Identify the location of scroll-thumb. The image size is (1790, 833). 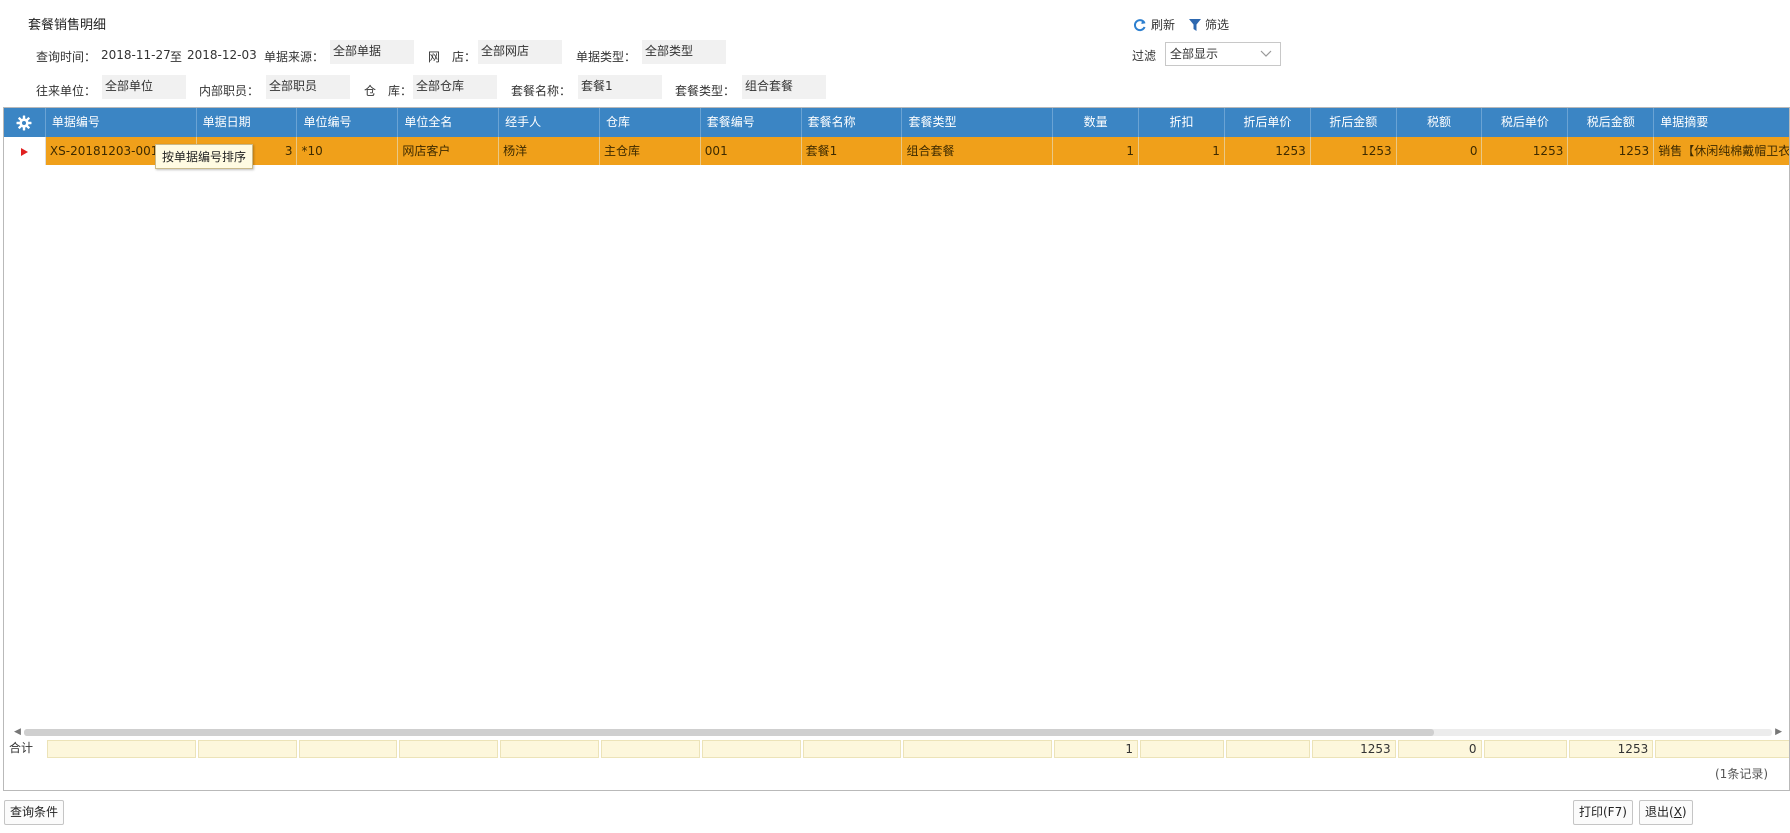
(729, 732).